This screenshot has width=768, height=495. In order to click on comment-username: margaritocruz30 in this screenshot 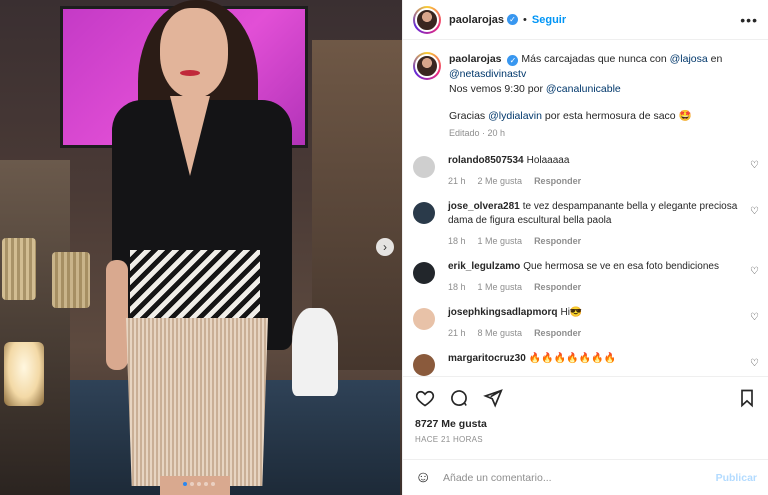, I will do `click(487, 358)`.